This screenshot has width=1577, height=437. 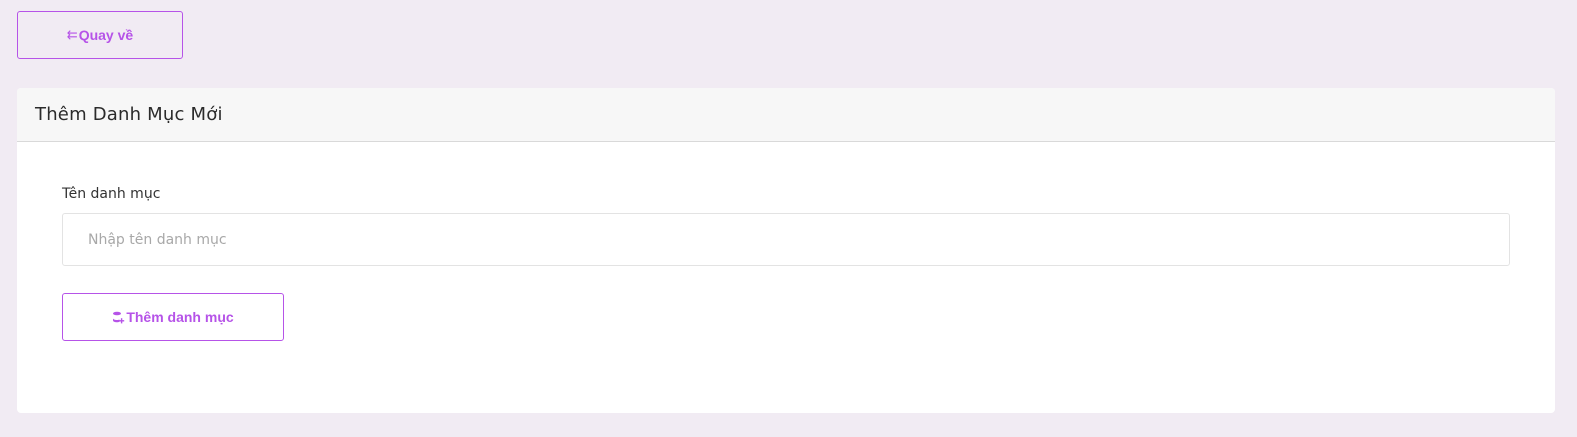 I want to click on card-header: Thêm Danh Mục Mới, so click(x=786, y=115).